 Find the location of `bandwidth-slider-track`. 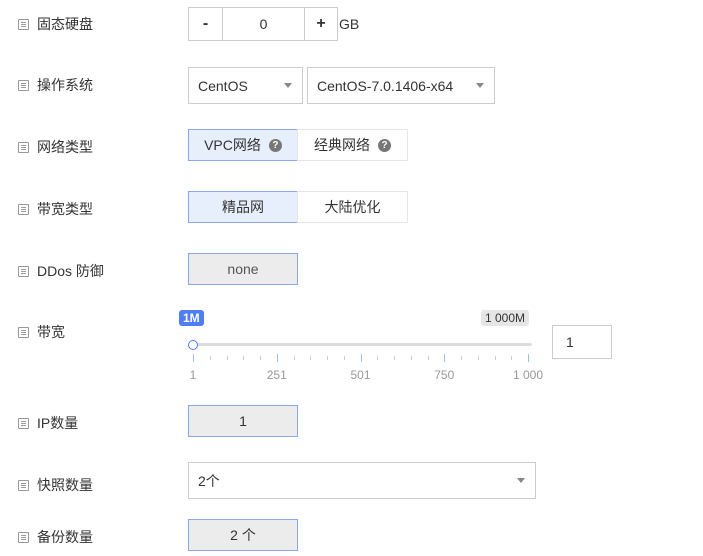

bandwidth-slider-track is located at coordinates (362, 344).